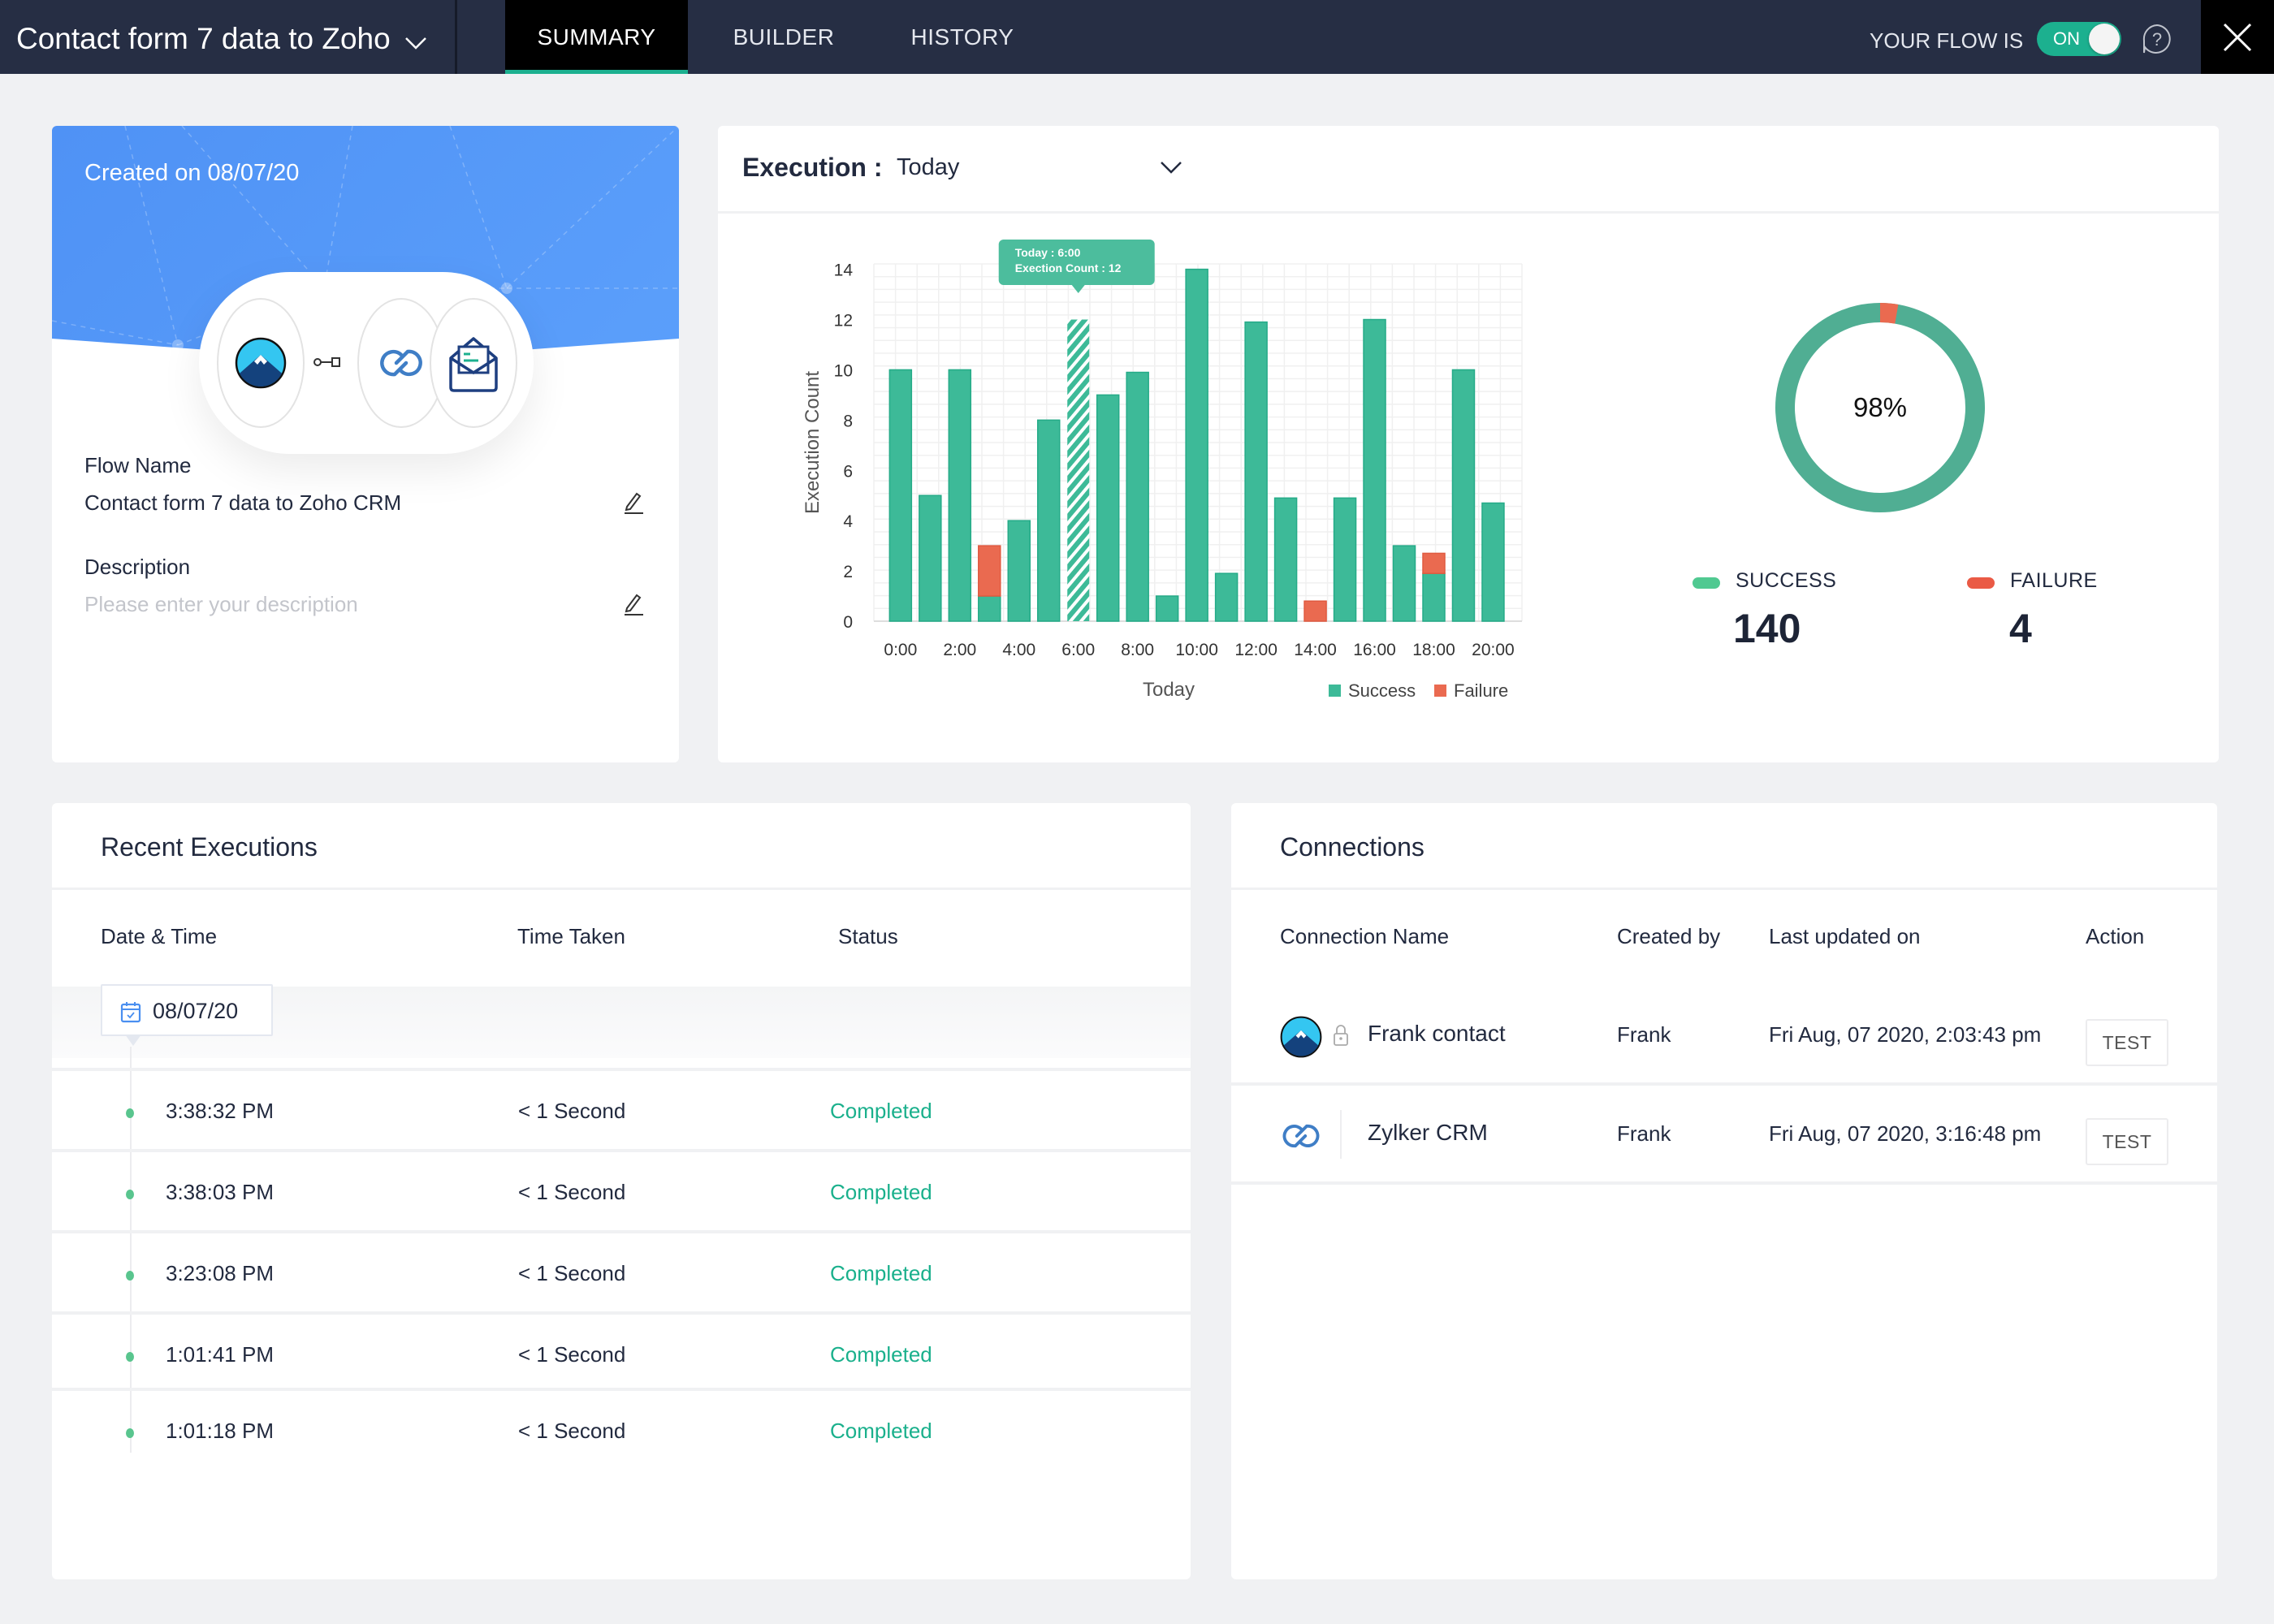 This screenshot has width=2274, height=1624. I want to click on execution-row: 3:38:03 PM < 1 Second Completed, so click(621, 1190).